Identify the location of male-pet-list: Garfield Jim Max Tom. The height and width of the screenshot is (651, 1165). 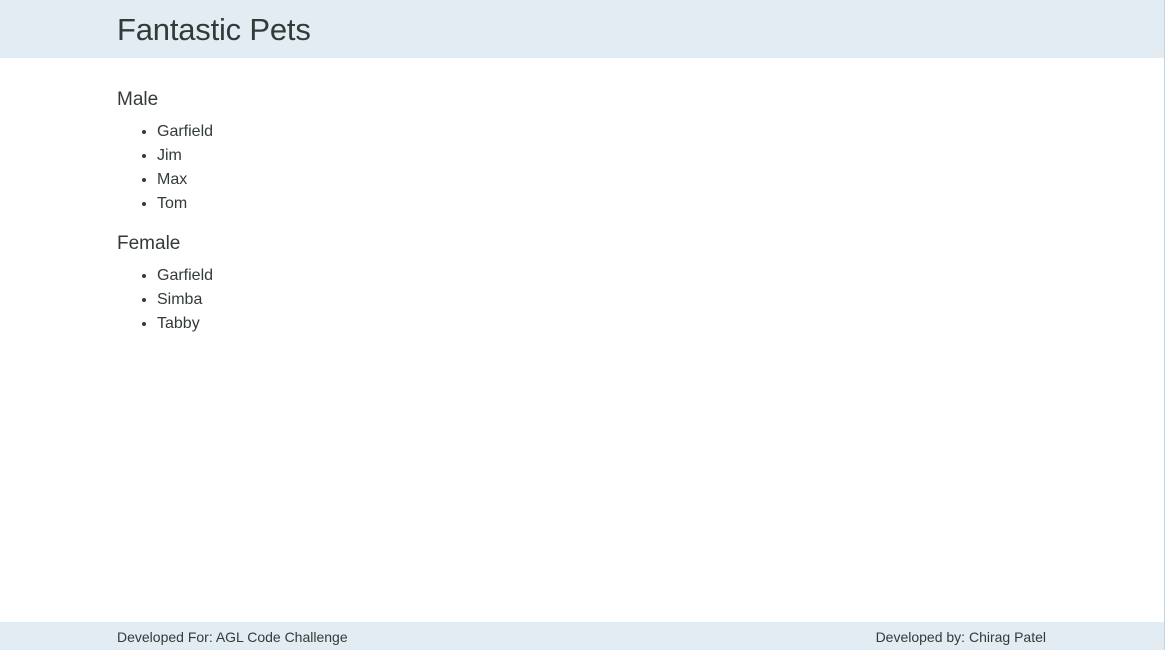
(567, 168).